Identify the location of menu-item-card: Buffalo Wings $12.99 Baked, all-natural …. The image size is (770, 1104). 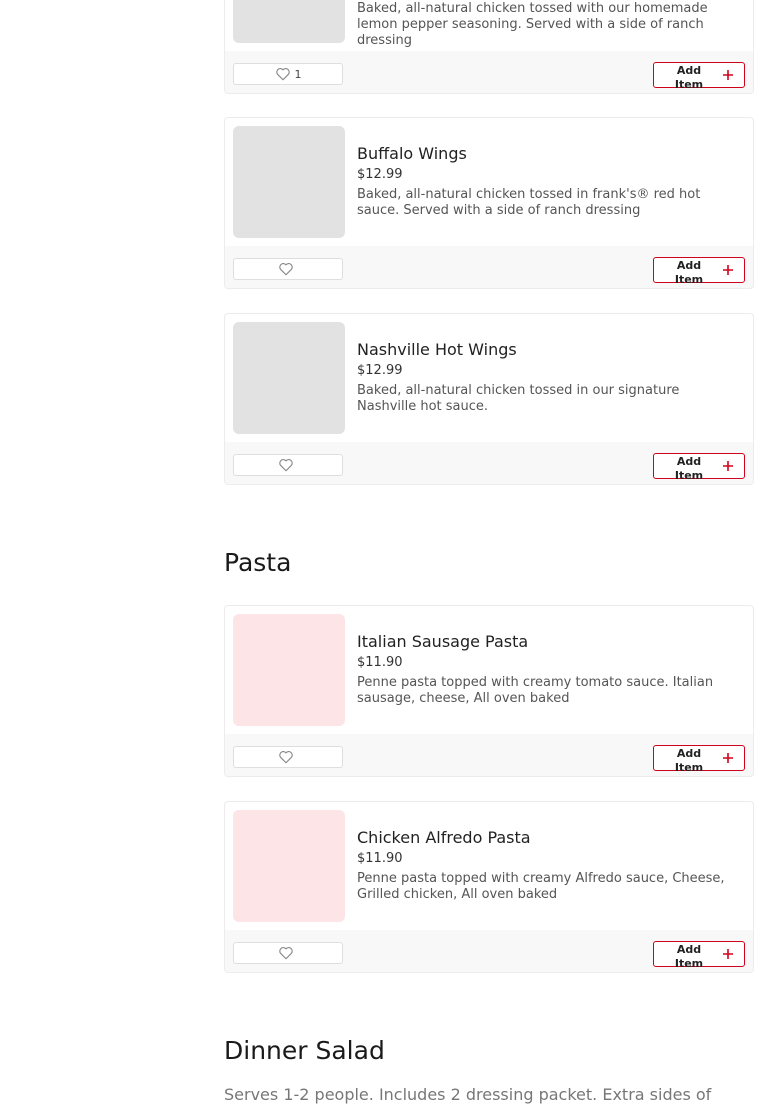
(489, 203).